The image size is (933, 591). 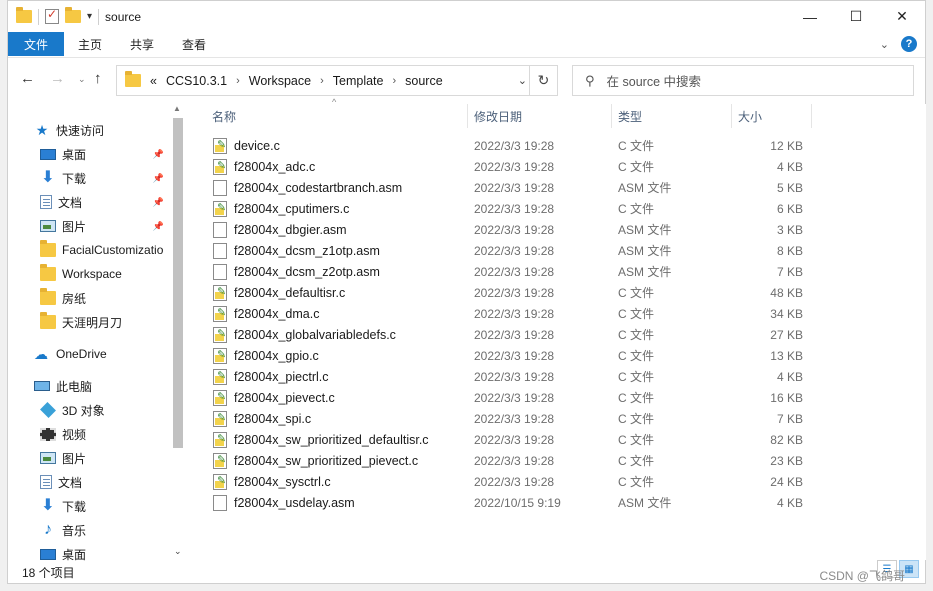 What do you see at coordinates (496, 313) in the screenshot?
I see `file-row: f28004x_dma.c 2022/3/3 19:28 C 文件 34 KB` at bounding box center [496, 313].